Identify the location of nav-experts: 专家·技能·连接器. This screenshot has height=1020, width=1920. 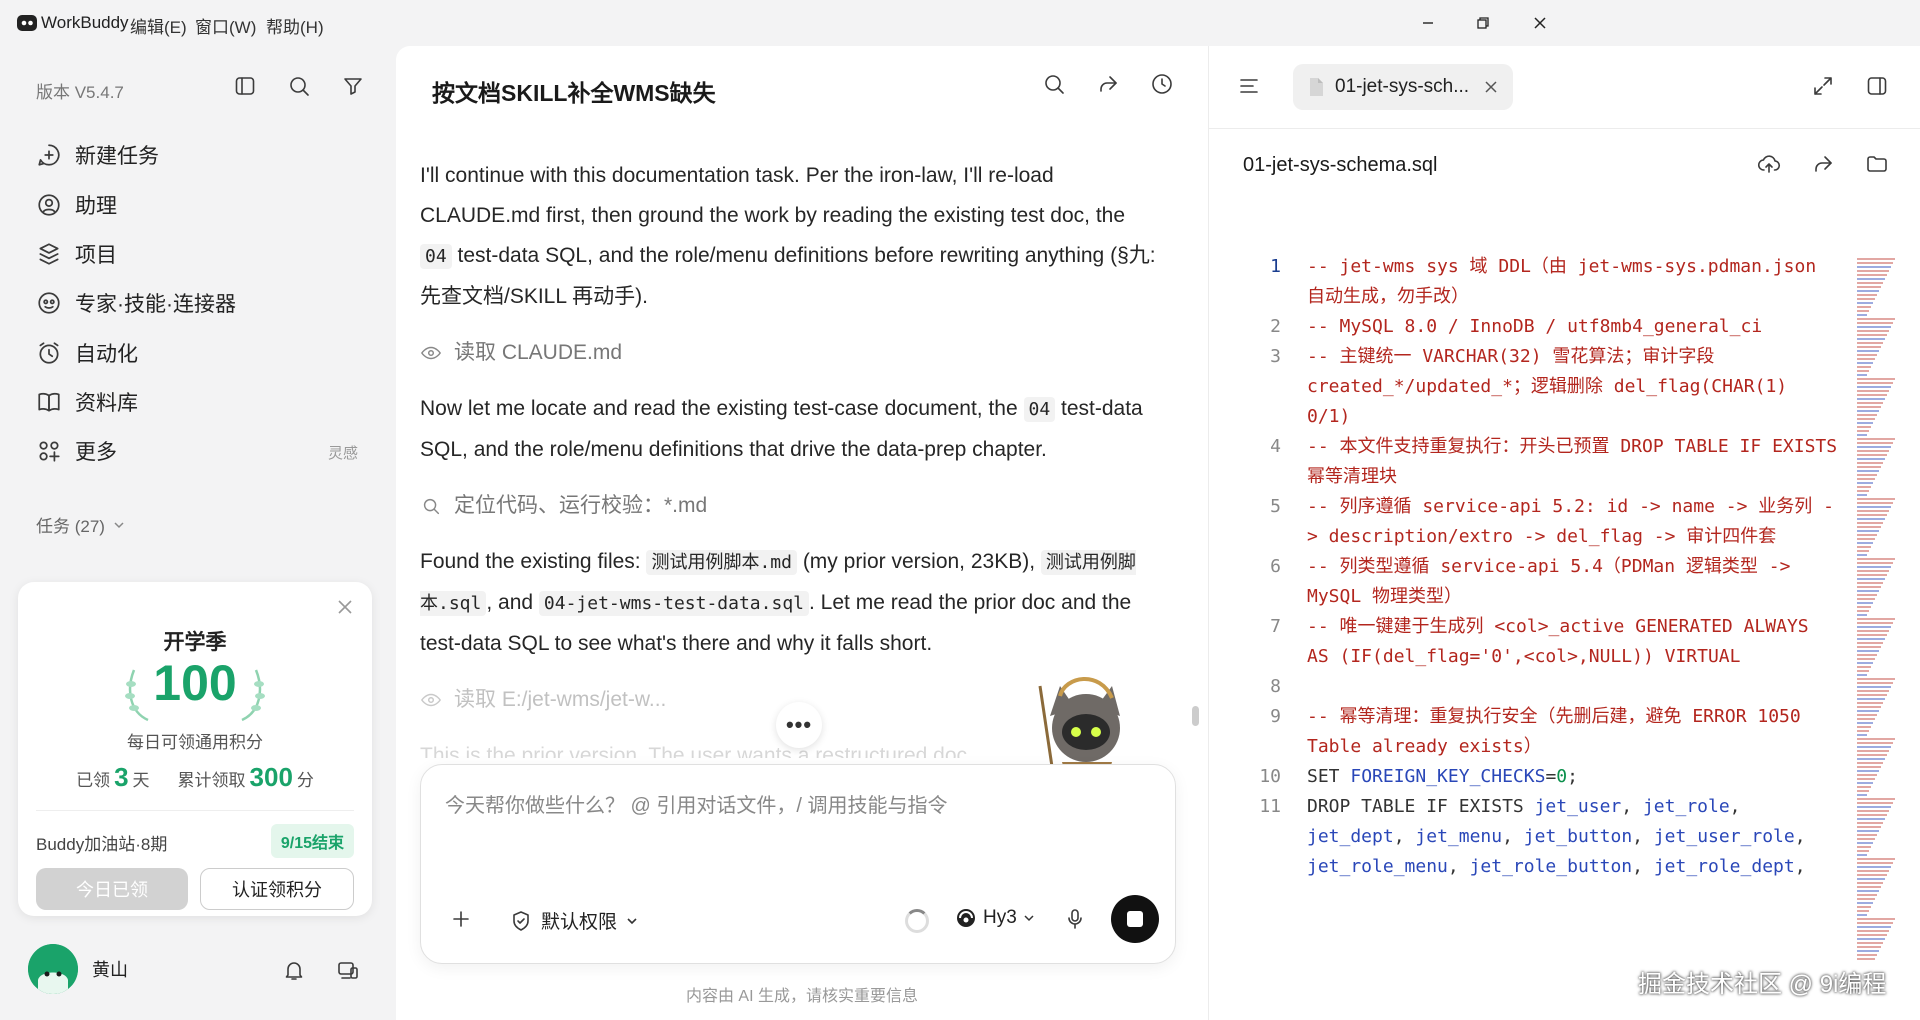
(136, 303).